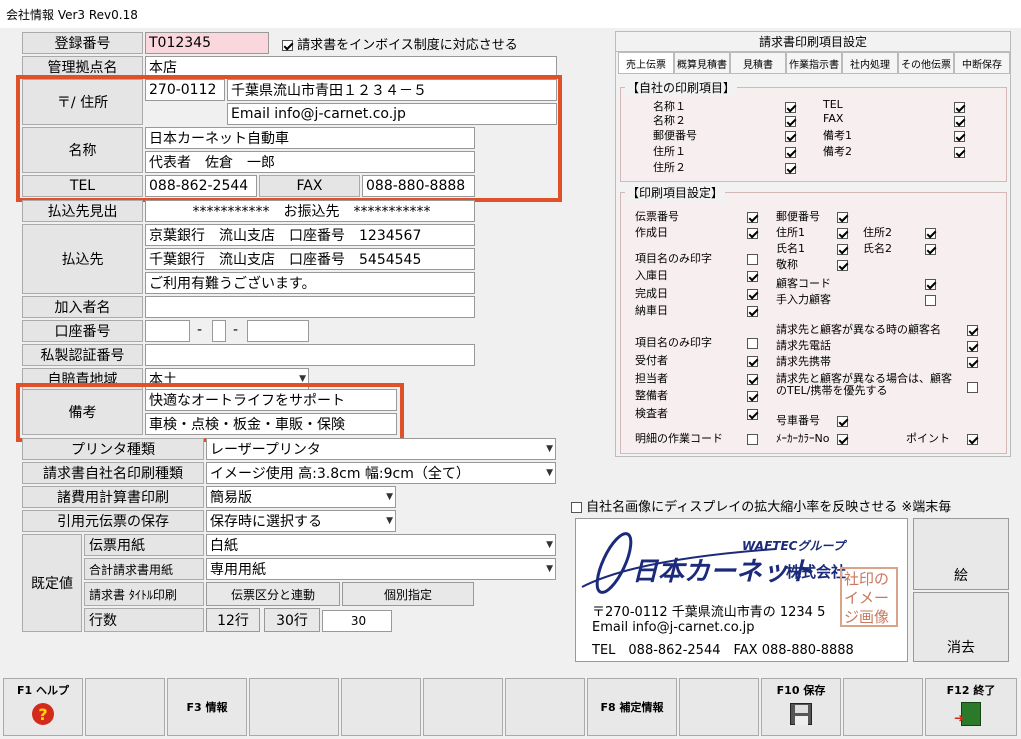 The image size is (1021, 739). What do you see at coordinates (930, 233) in the screenshot?
I see `chk-address2` at bounding box center [930, 233].